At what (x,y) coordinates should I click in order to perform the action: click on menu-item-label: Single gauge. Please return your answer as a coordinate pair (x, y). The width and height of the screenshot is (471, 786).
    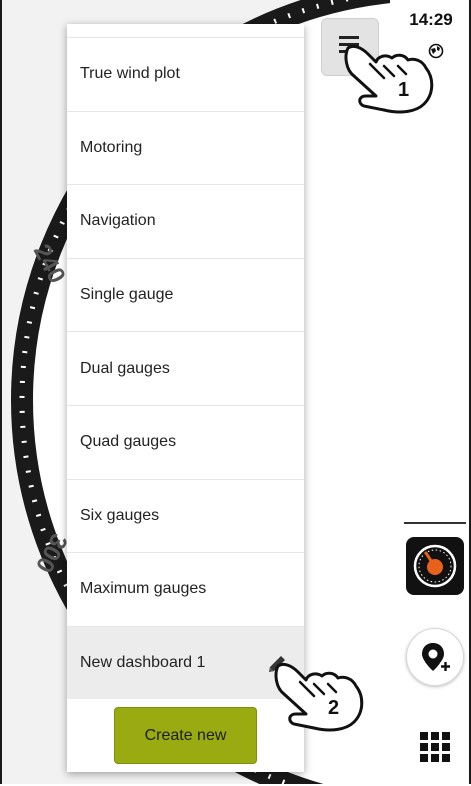
    Looking at the image, I should click on (127, 295).